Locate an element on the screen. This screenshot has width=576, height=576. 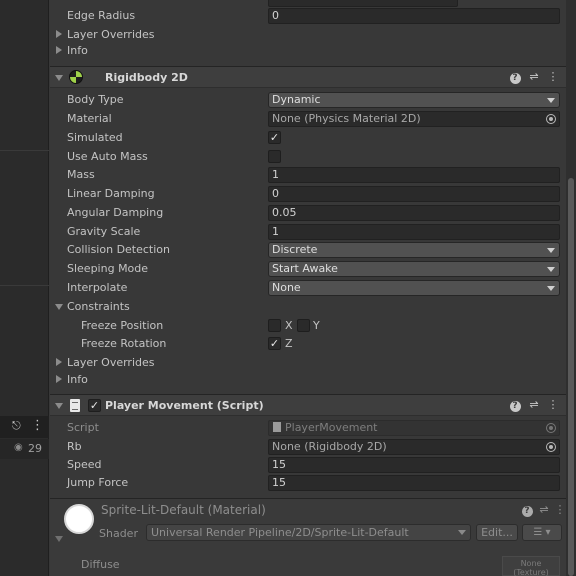
interpolate-row: Interpolate None is located at coordinates (308, 288).